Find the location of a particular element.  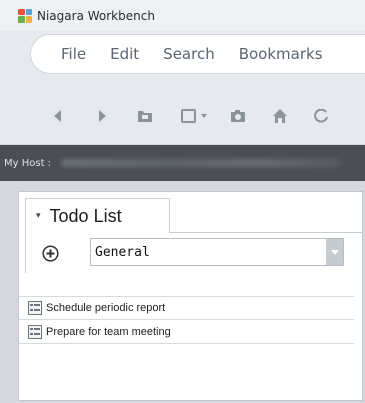

list-item: Schedule periodic report is located at coordinates (186, 308).